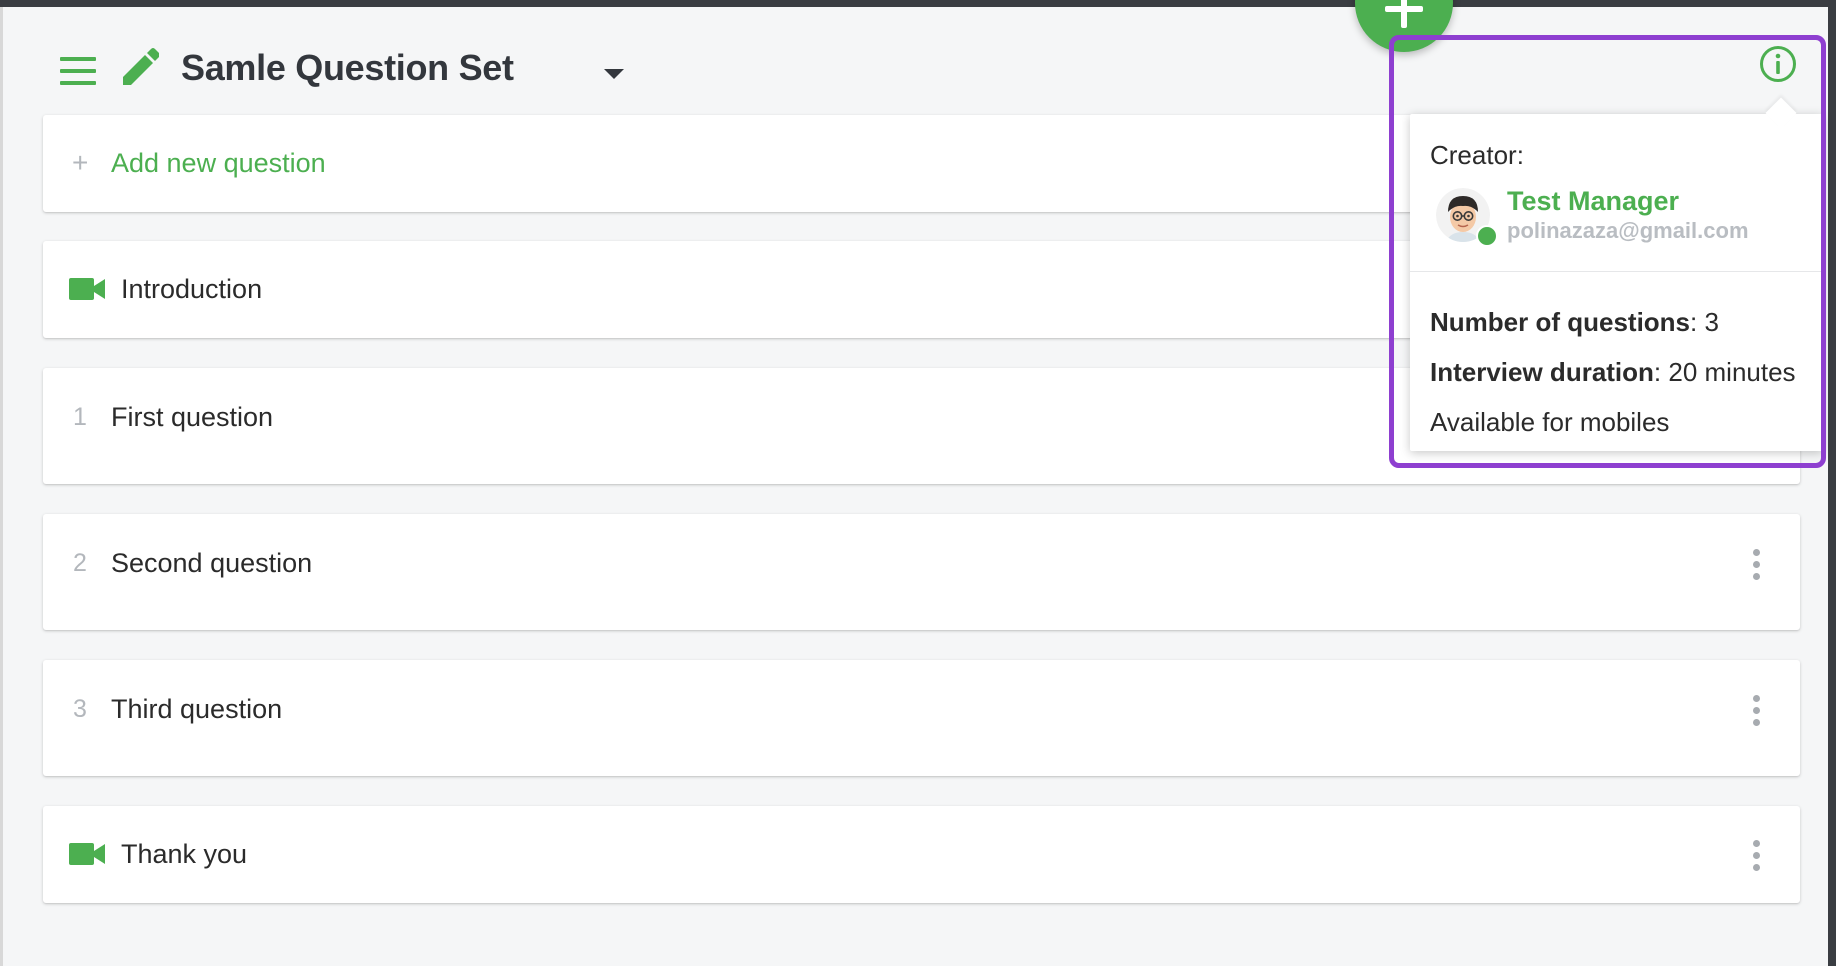  What do you see at coordinates (921, 572) in the screenshot?
I see `list-item: 2 Second question` at bounding box center [921, 572].